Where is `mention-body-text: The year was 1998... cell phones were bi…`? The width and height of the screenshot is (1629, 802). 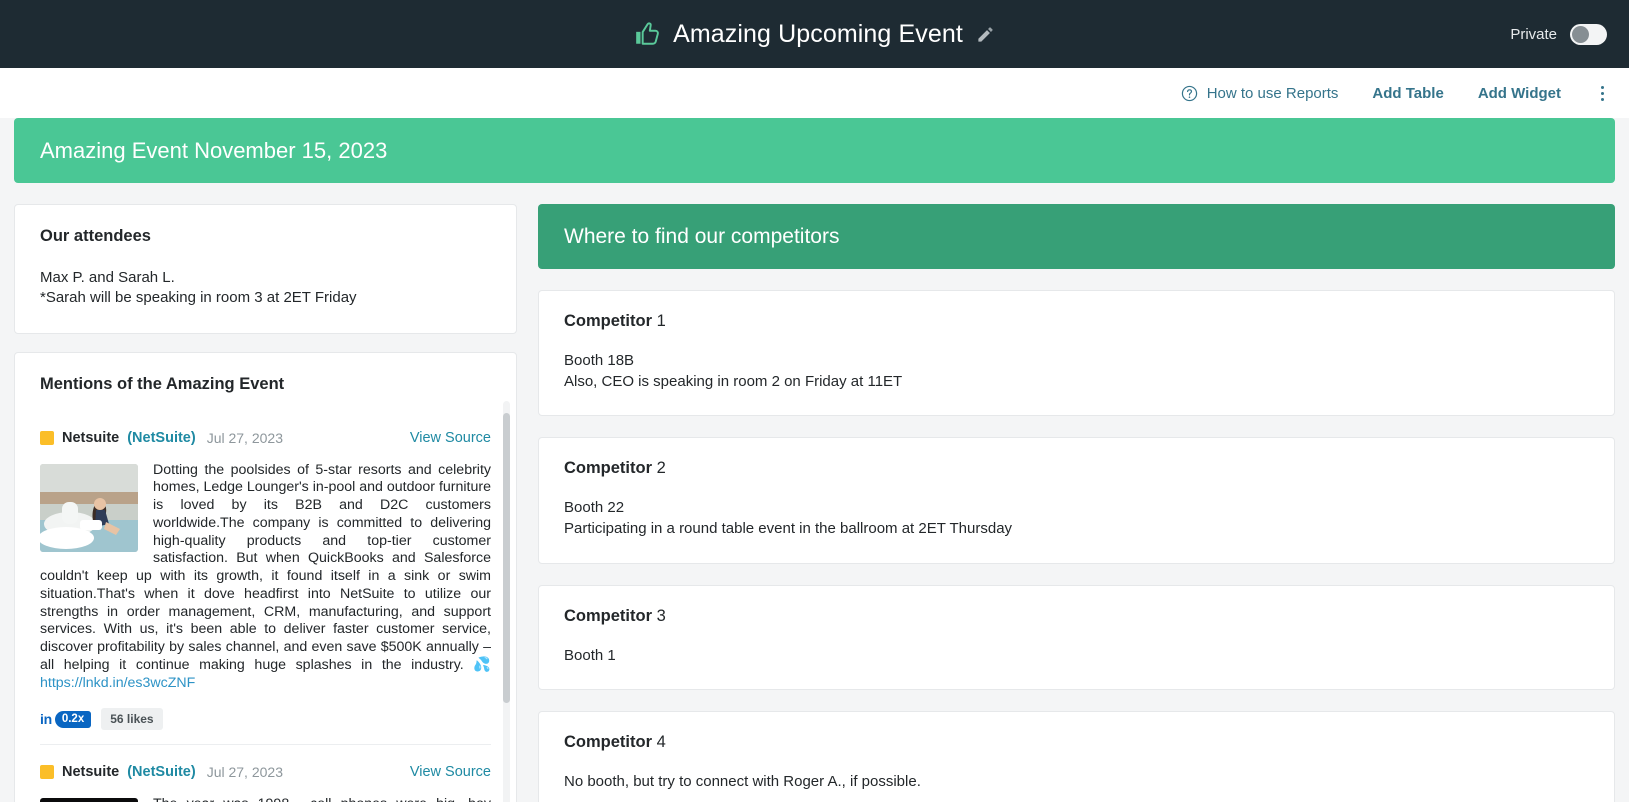 mention-body-text: The year was 1998... cell phones were bi… is located at coordinates (322, 799).